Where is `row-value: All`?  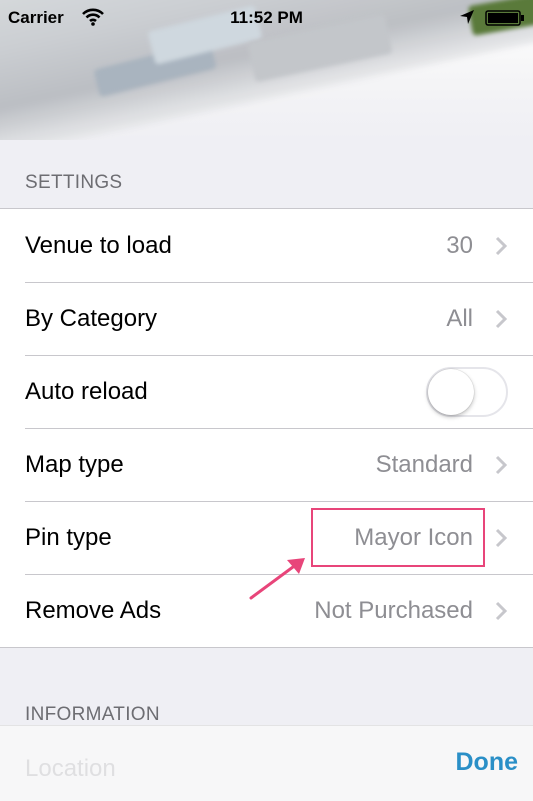 row-value: All is located at coordinates (459, 318).